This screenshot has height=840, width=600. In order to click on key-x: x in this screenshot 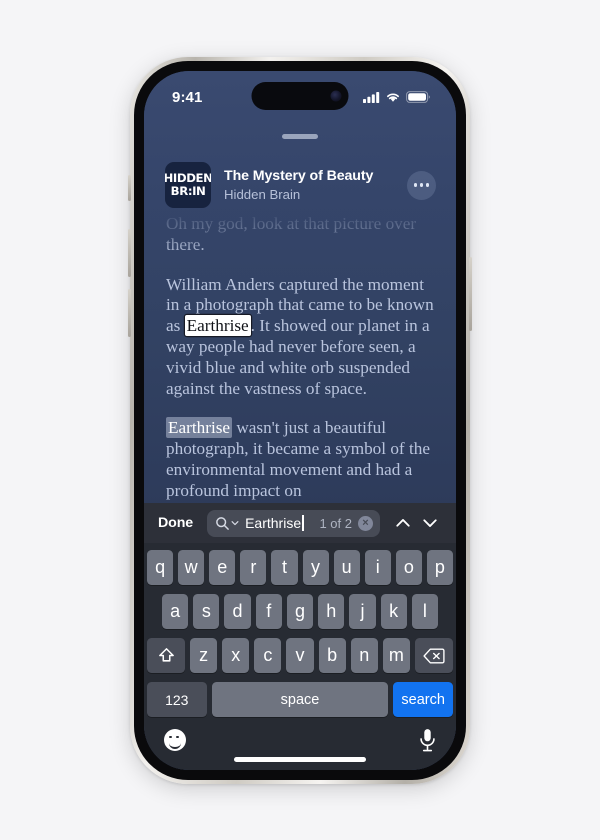, I will do `click(236, 655)`.